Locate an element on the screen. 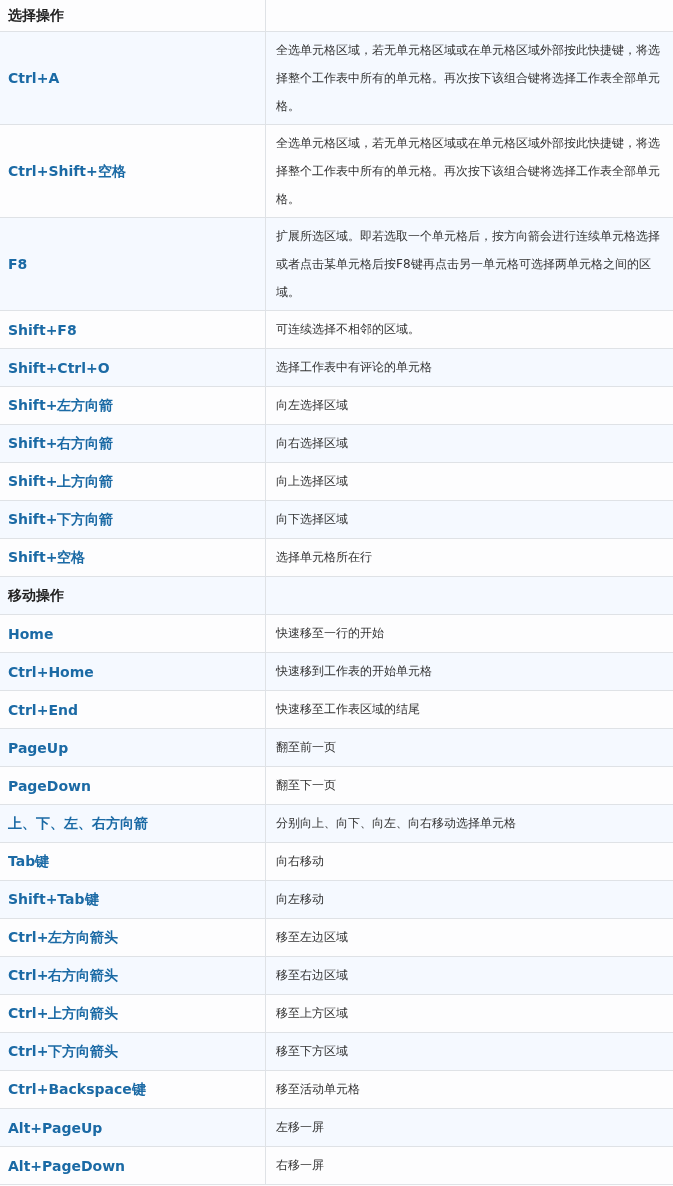 The height and width of the screenshot is (1186, 673). shortcut-keys: PageUp is located at coordinates (38, 747).